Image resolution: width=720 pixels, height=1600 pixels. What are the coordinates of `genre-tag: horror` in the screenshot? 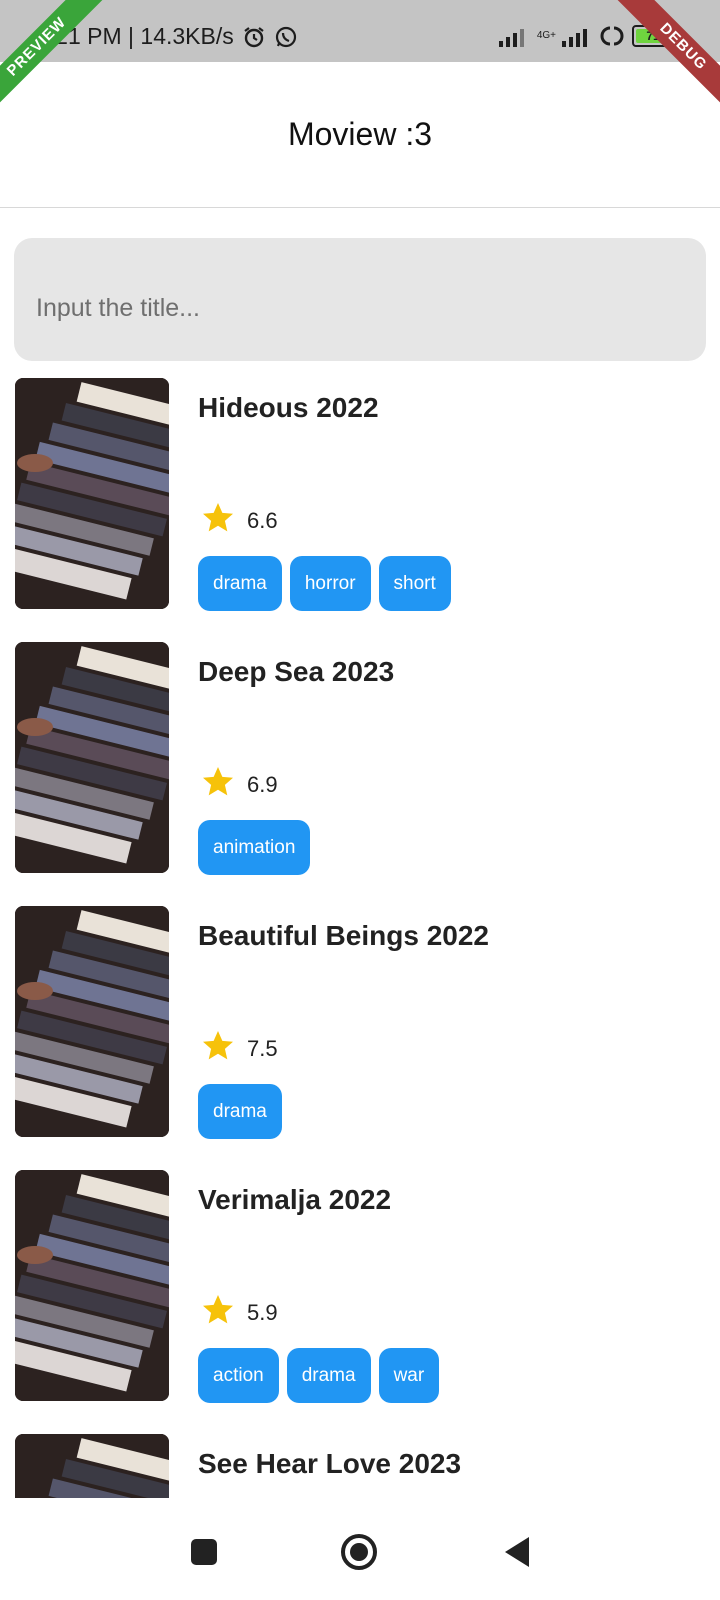 It's located at (330, 583).